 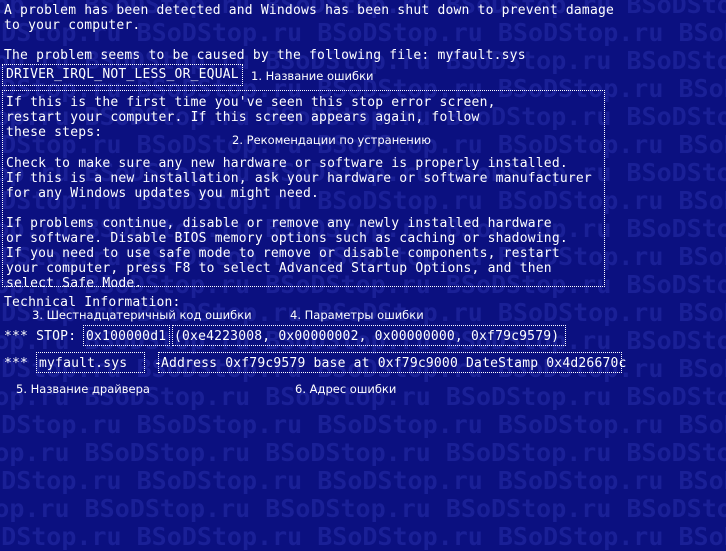 I want to click on annotation-5-driver-name: 5. Название драйвера, so click(x=83, y=389).